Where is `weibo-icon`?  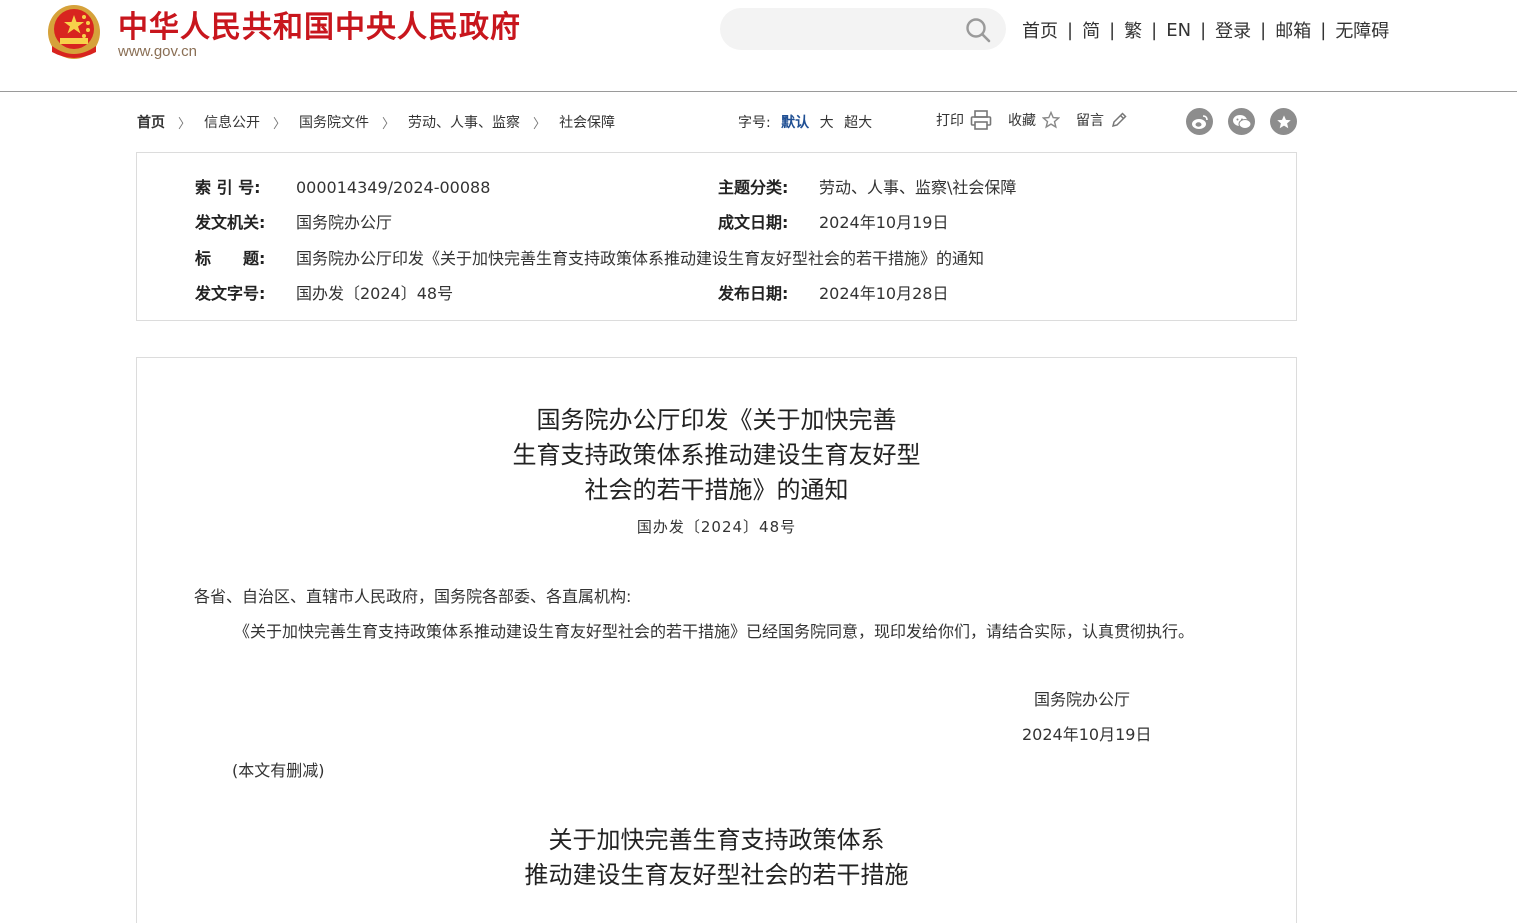 weibo-icon is located at coordinates (1199, 121).